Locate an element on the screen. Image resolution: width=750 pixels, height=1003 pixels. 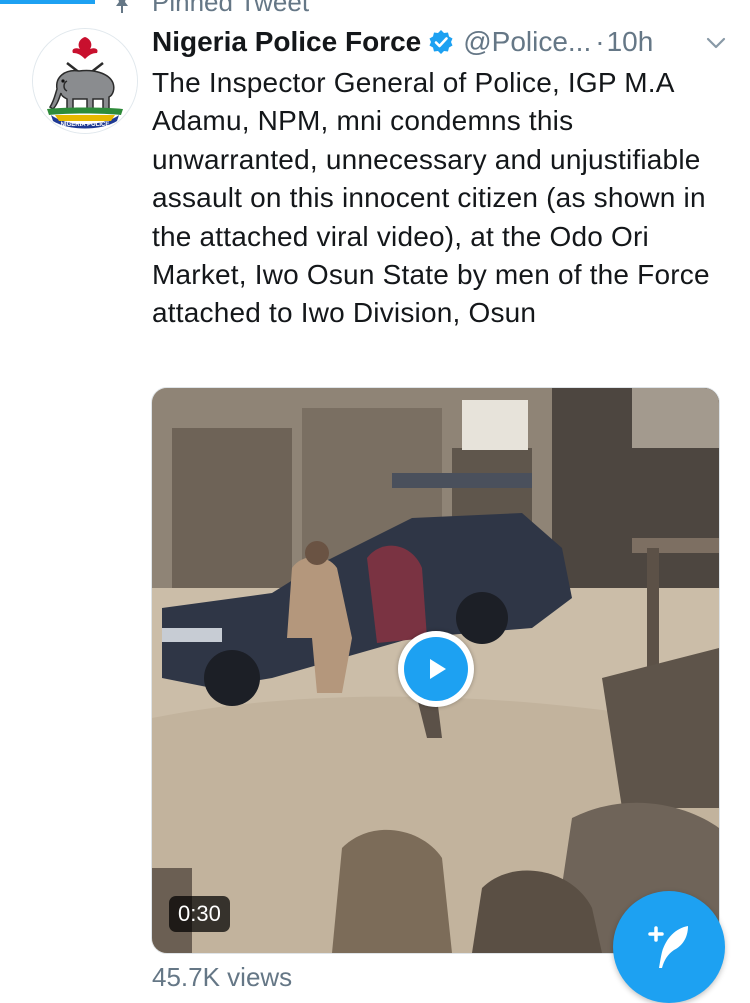
pin-icon is located at coordinates (122, 6).